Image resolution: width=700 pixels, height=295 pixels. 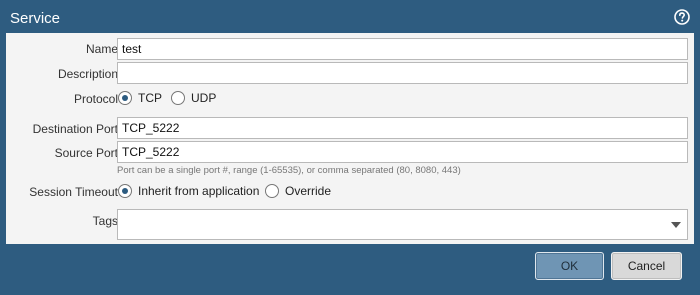 I want to click on dialog-title: Service, so click(x=35, y=18).